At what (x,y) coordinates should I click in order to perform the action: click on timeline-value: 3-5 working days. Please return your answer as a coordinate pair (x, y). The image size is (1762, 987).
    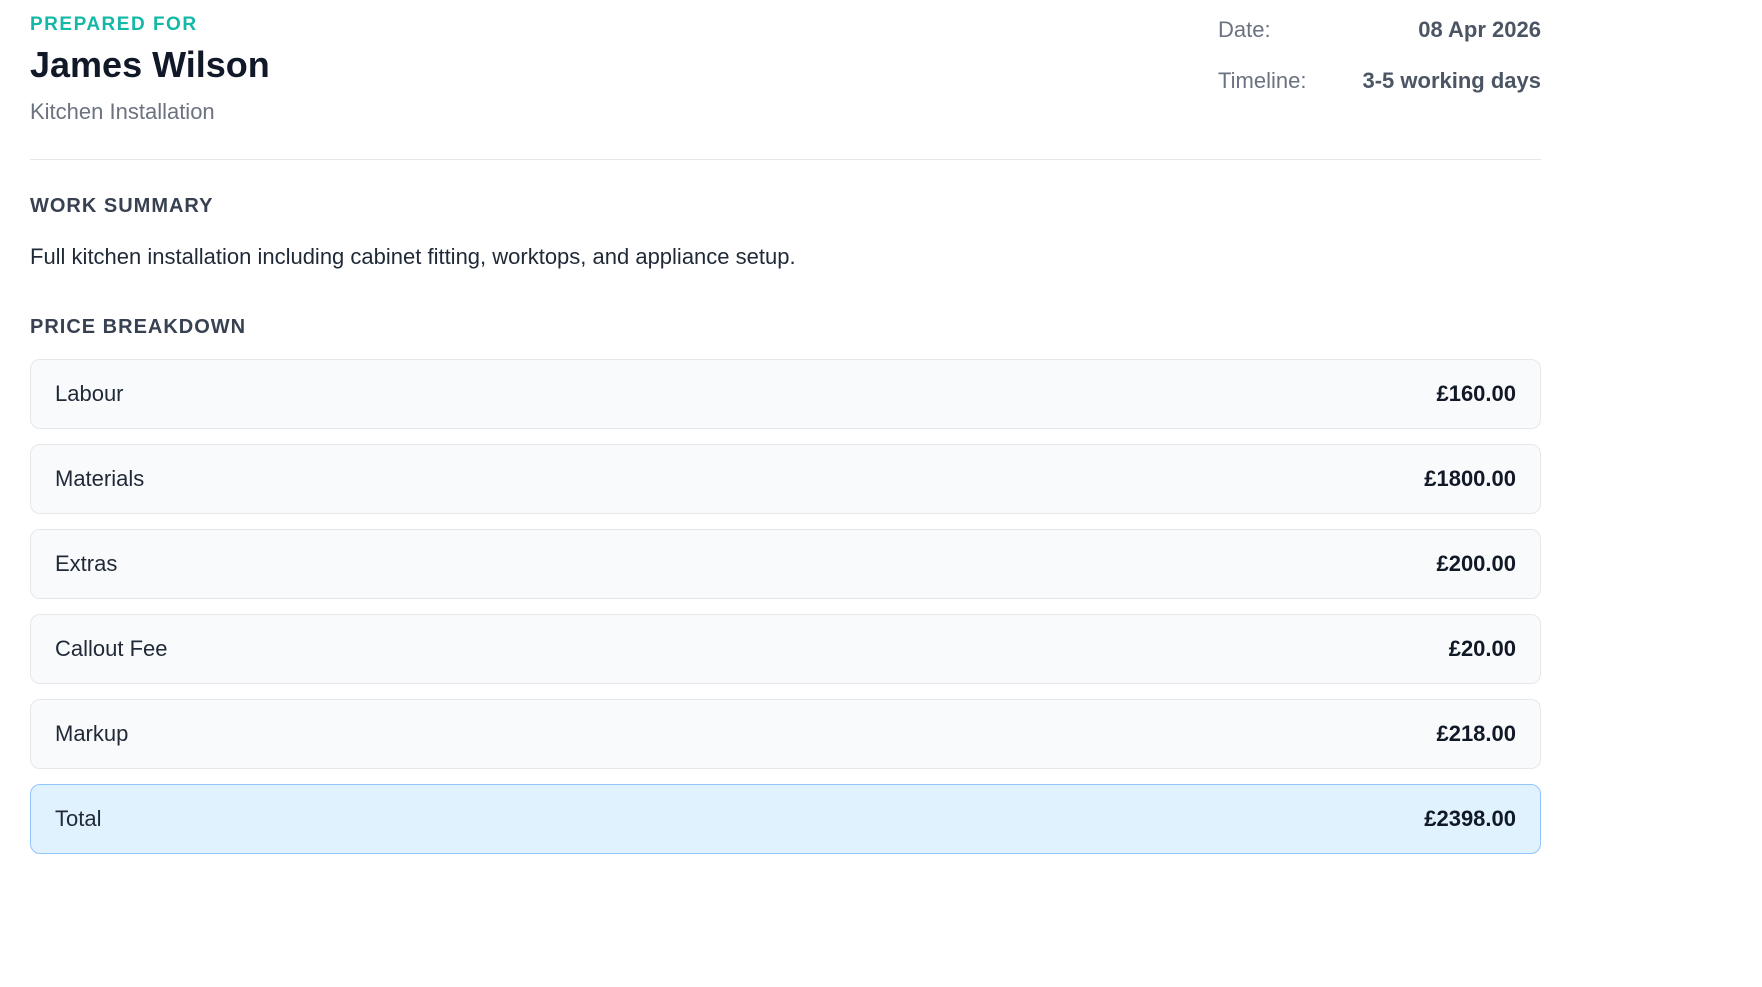
    Looking at the image, I should click on (1451, 80).